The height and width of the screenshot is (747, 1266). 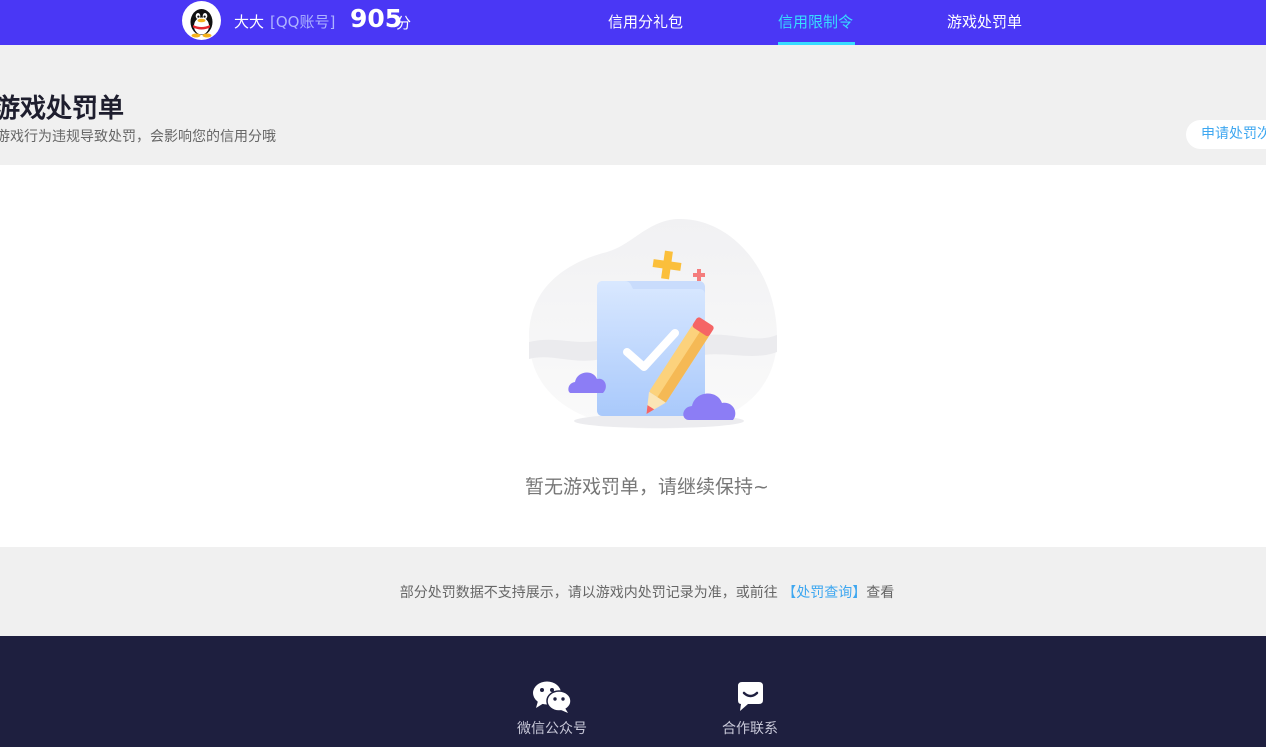 I want to click on footer-contact: 合作联系, so click(x=750, y=709).